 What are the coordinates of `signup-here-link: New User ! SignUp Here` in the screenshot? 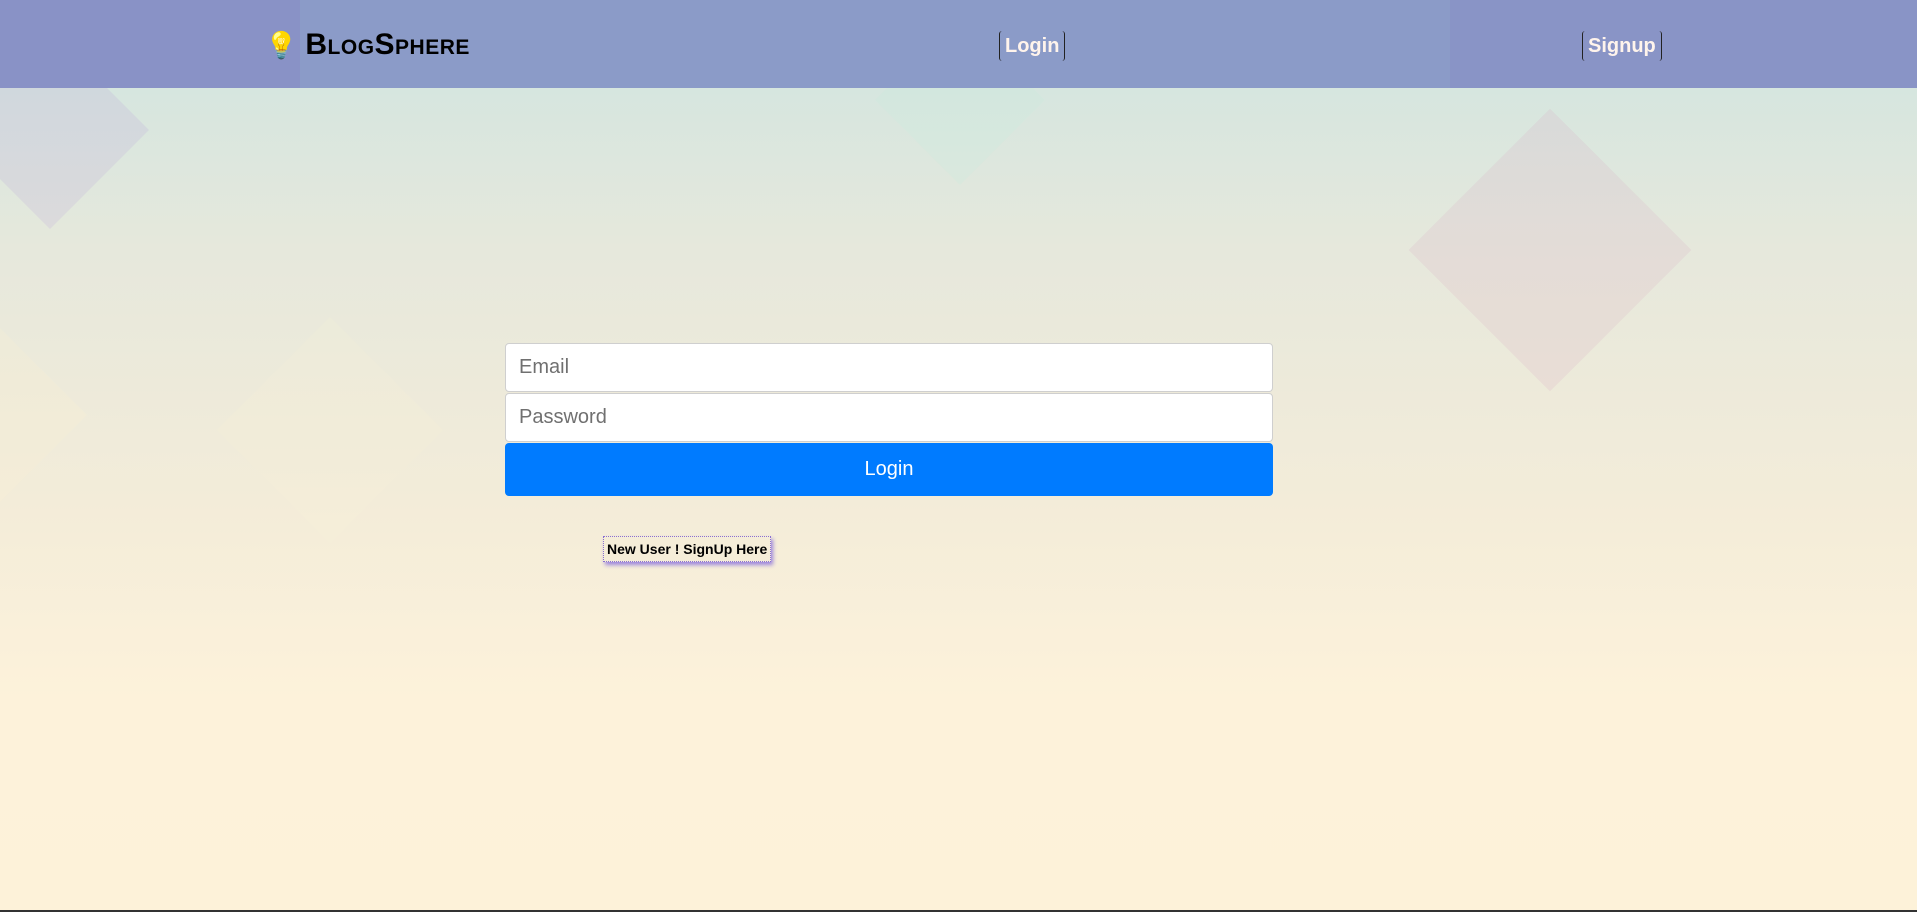 It's located at (687, 549).